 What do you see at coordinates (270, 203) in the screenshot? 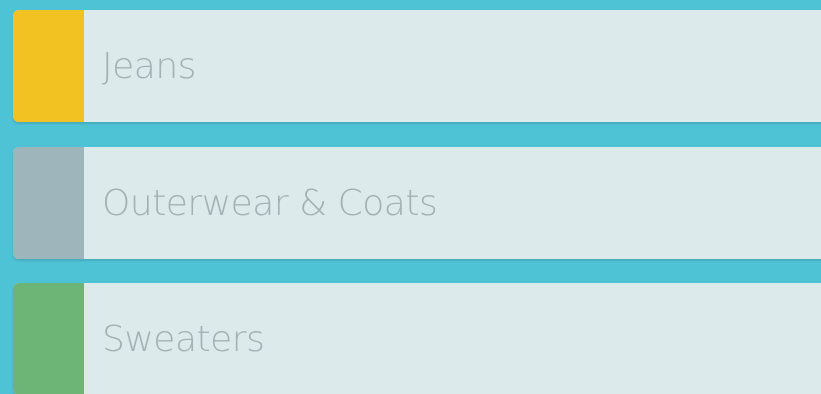
I see `category-label: Outerwear & Coats` at bounding box center [270, 203].